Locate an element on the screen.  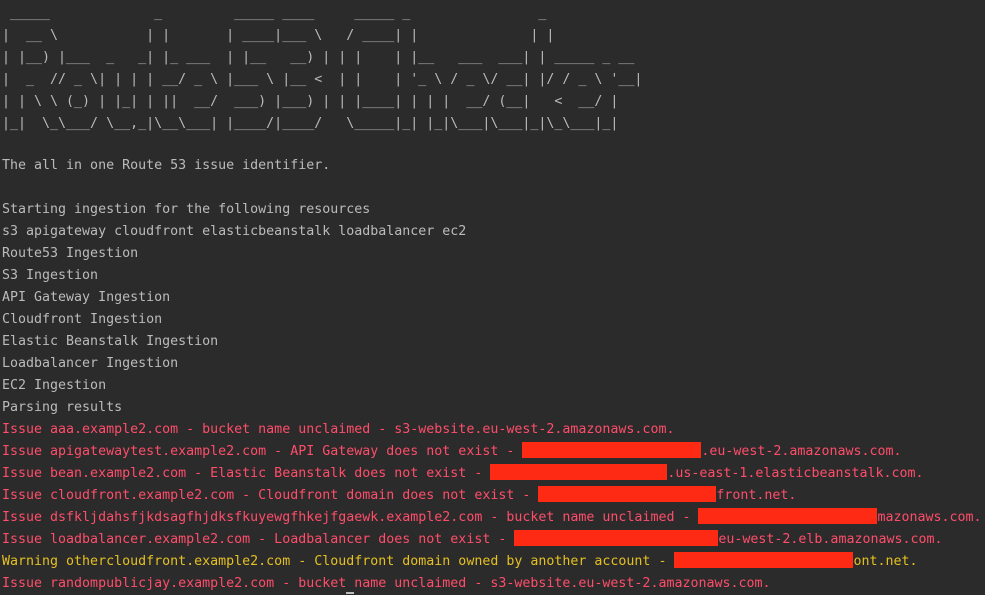
ingestion-step: Route53 Ingestion is located at coordinates (70, 253).